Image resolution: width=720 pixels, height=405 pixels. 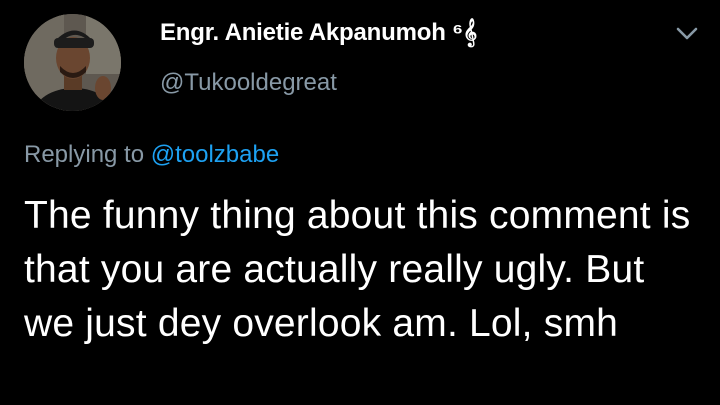 I want to click on replying-to-label: Replying to, so click(x=87, y=154).